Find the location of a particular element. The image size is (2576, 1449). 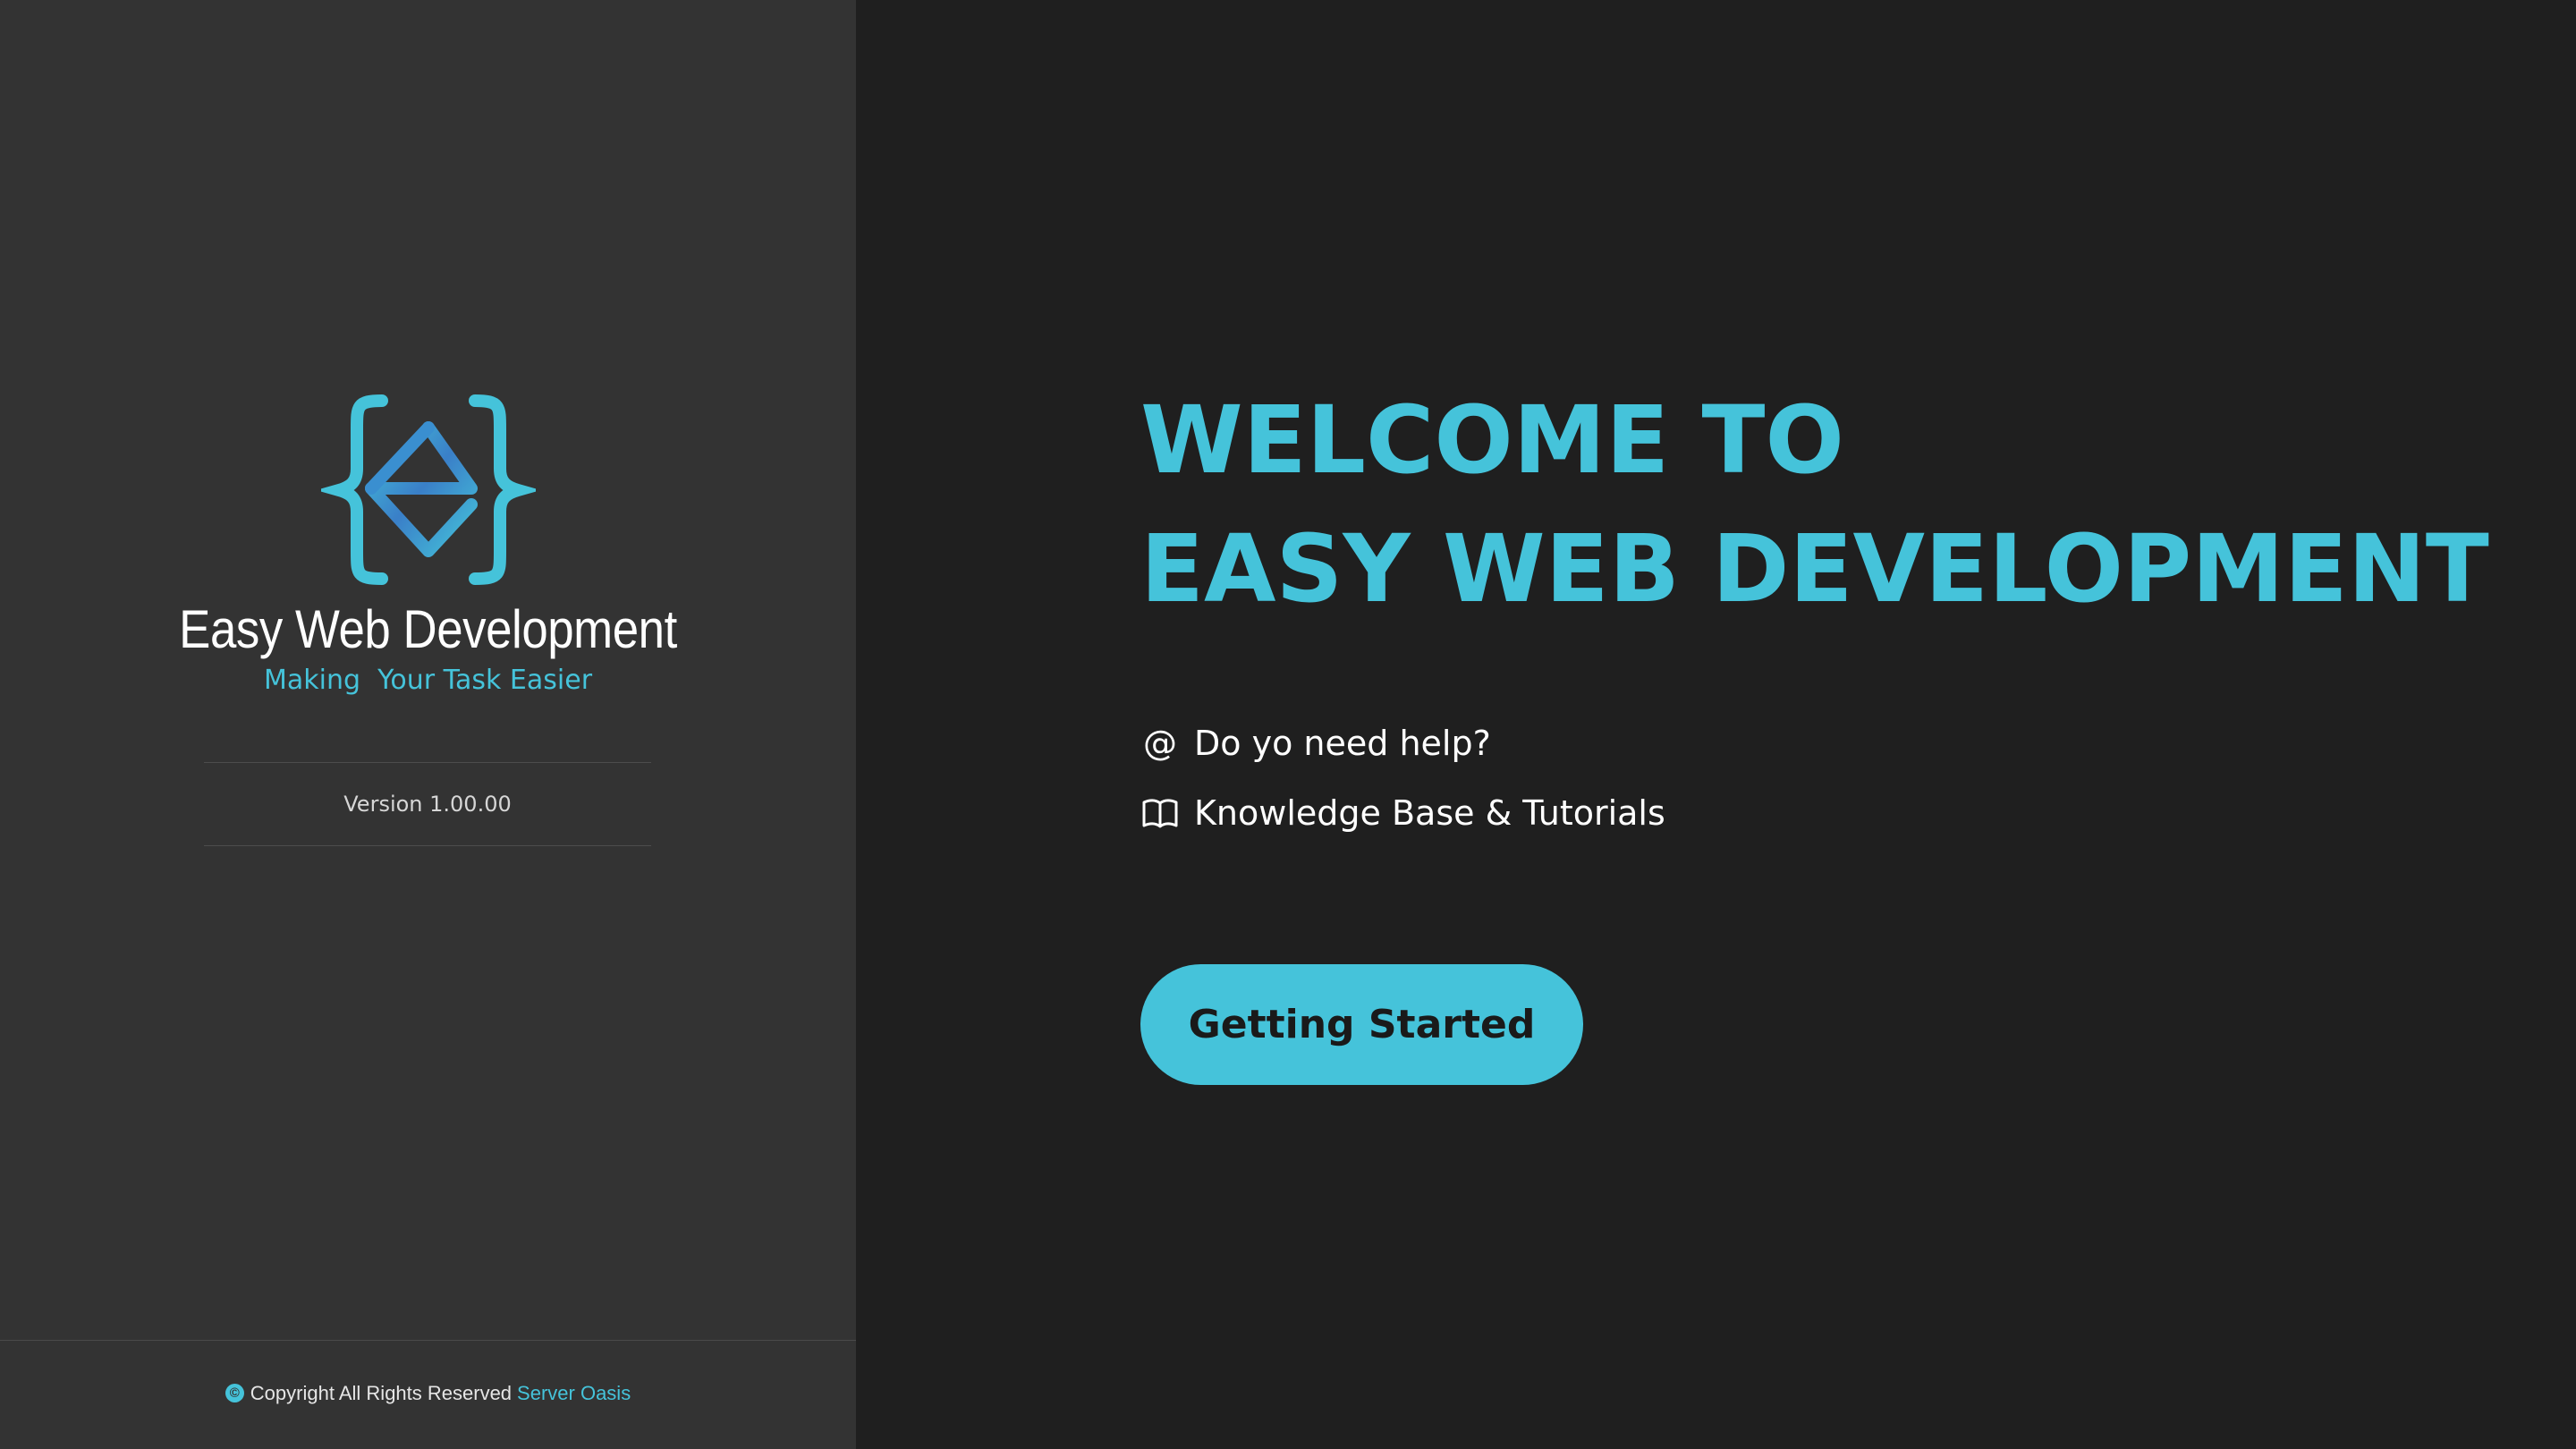

at-icon: @ is located at coordinates (1160, 743).